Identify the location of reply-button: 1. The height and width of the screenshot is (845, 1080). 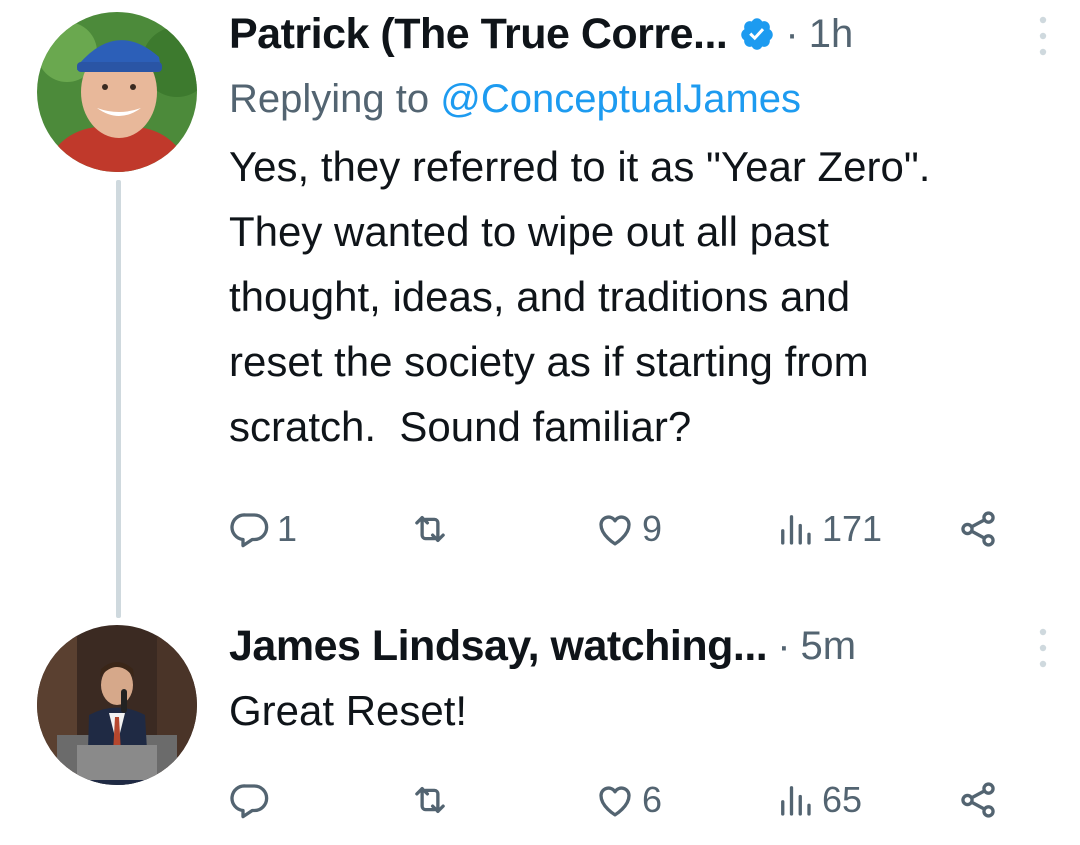
(263, 529).